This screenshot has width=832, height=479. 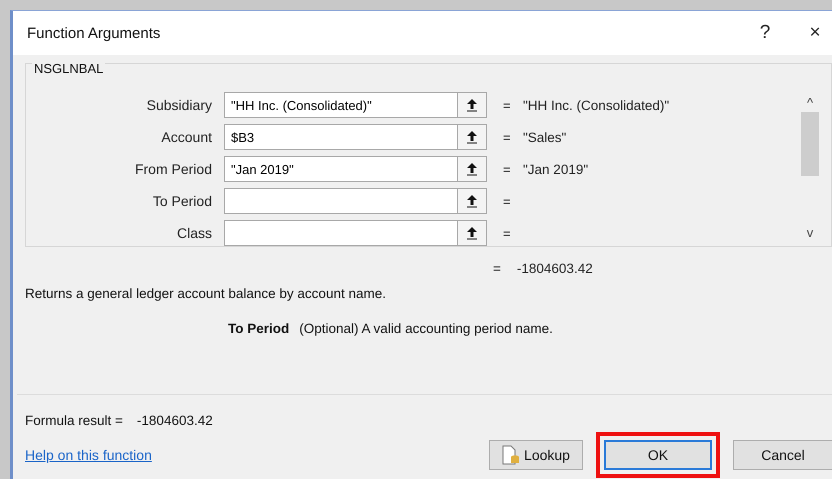 What do you see at coordinates (253, 455) in the screenshot?
I see `help-link: Help on this function` at bounding box center [253, 455].